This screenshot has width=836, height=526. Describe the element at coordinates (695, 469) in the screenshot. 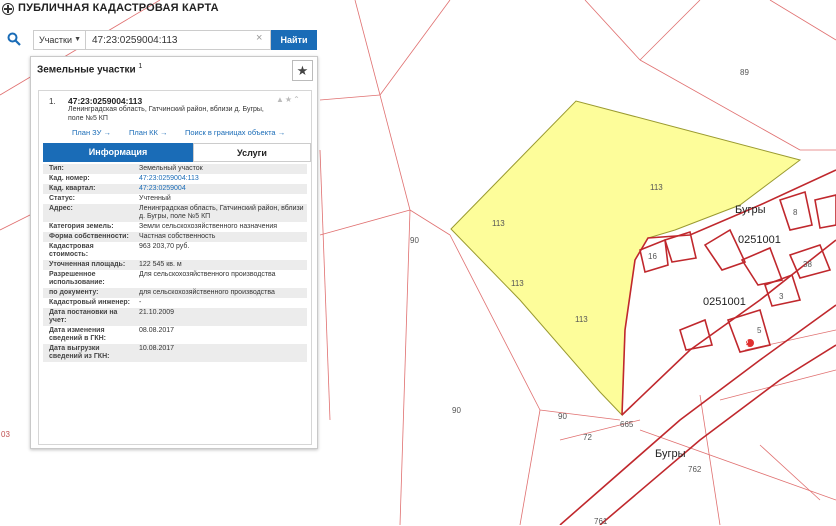

I see `map-label: 762` at that location.